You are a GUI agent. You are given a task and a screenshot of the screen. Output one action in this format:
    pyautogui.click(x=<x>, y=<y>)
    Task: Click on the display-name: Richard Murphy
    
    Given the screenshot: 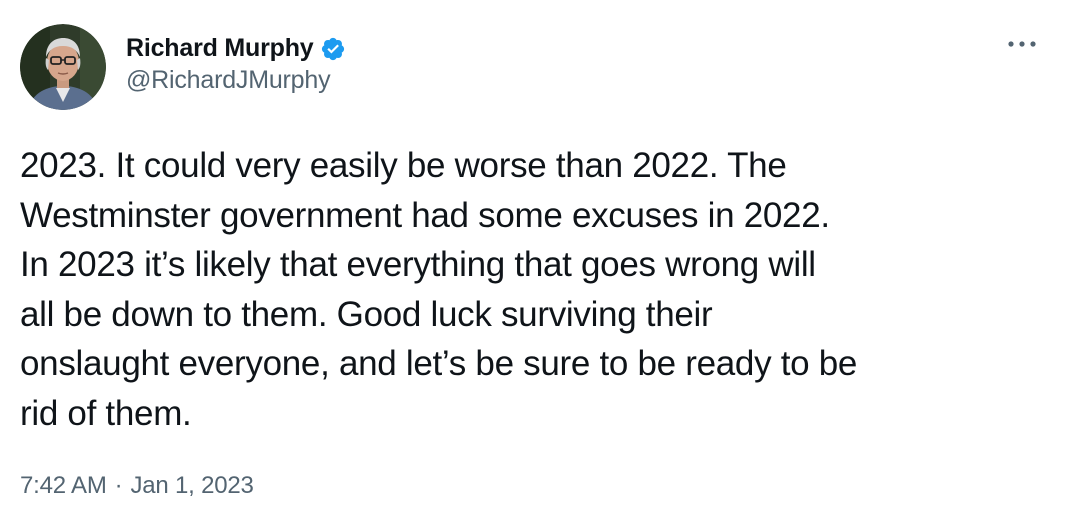 What is the action you would take?
    pyautogui.click(x=220, y=48)
    